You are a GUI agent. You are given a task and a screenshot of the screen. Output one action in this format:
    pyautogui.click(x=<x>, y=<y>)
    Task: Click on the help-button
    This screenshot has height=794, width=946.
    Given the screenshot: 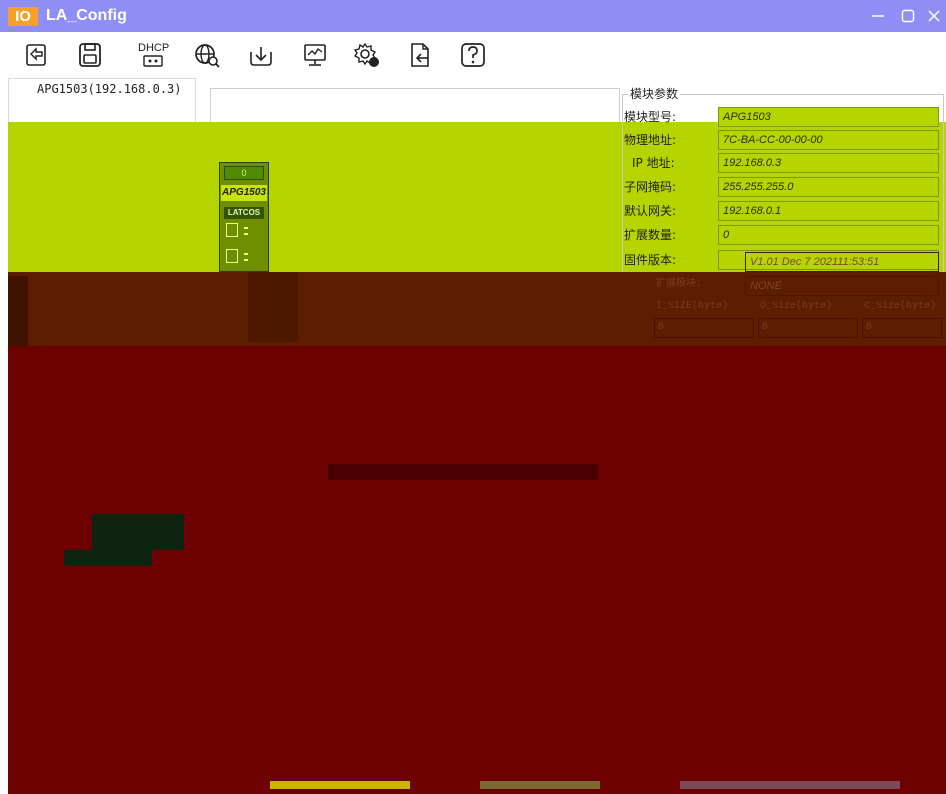 What is the action you would take?
    pyautogui.click(x=473, y=55)
    